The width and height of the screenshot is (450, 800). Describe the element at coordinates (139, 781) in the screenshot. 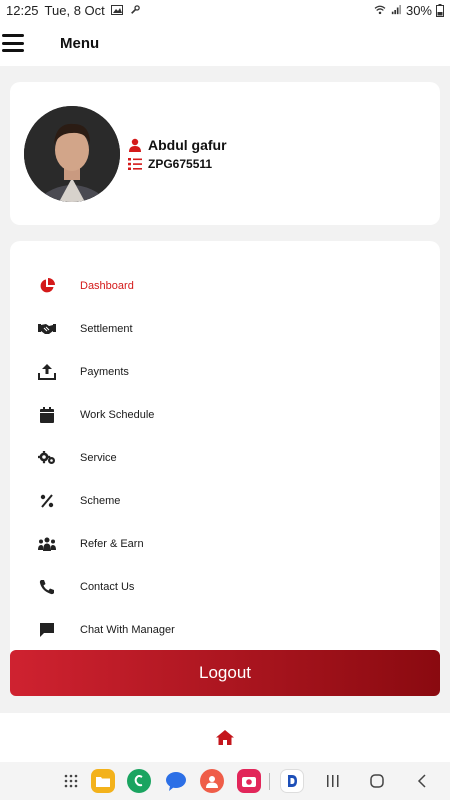

I see `phone-app-icon` at that location.